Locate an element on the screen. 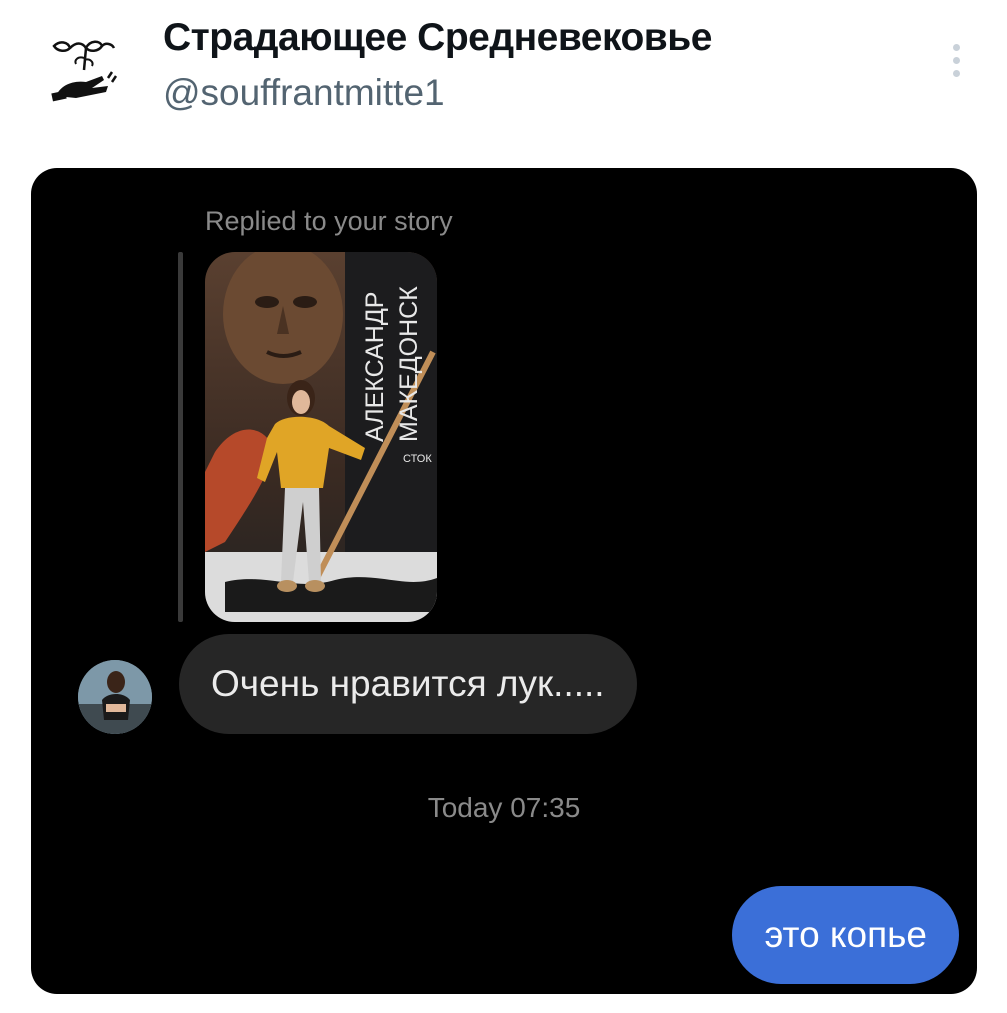 The image size is (1007, 1013). message-timestamp: Today 07:35 is located at coordinates (504, 807).